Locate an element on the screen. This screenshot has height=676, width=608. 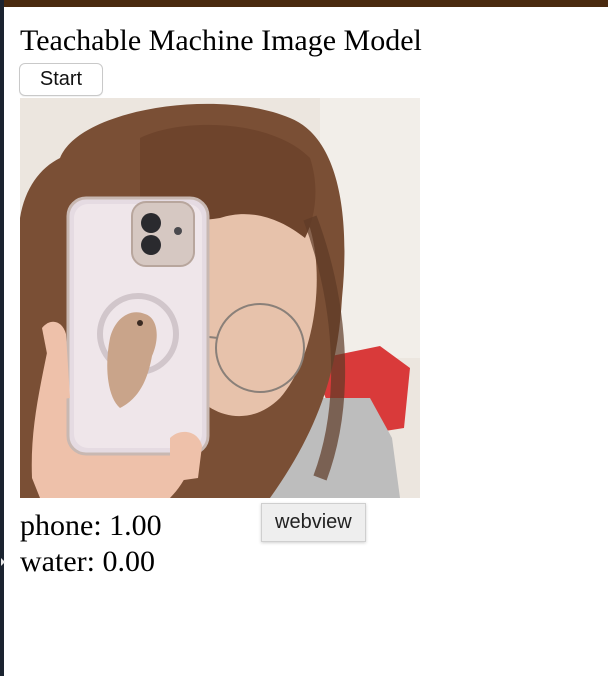
page-title: Teachable Machine Image Model is located at coordinates (221, 40).